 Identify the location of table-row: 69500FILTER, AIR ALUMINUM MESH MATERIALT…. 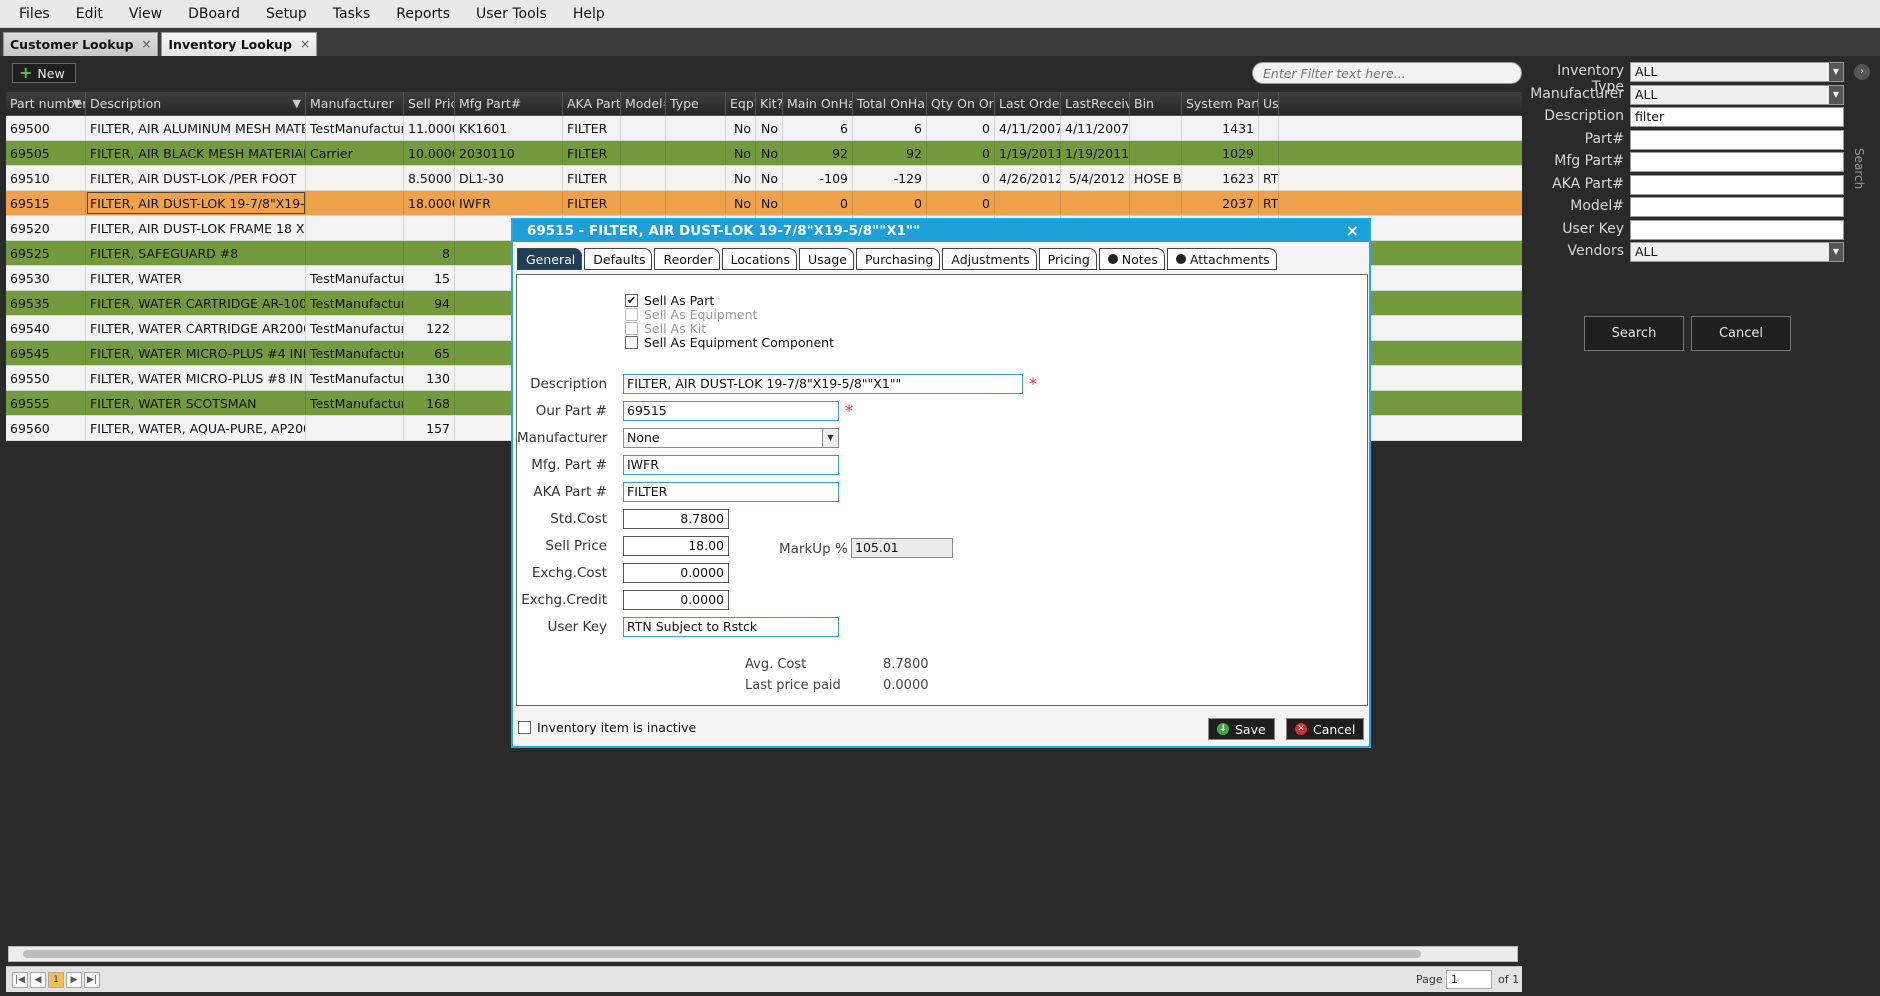
(764, 128).